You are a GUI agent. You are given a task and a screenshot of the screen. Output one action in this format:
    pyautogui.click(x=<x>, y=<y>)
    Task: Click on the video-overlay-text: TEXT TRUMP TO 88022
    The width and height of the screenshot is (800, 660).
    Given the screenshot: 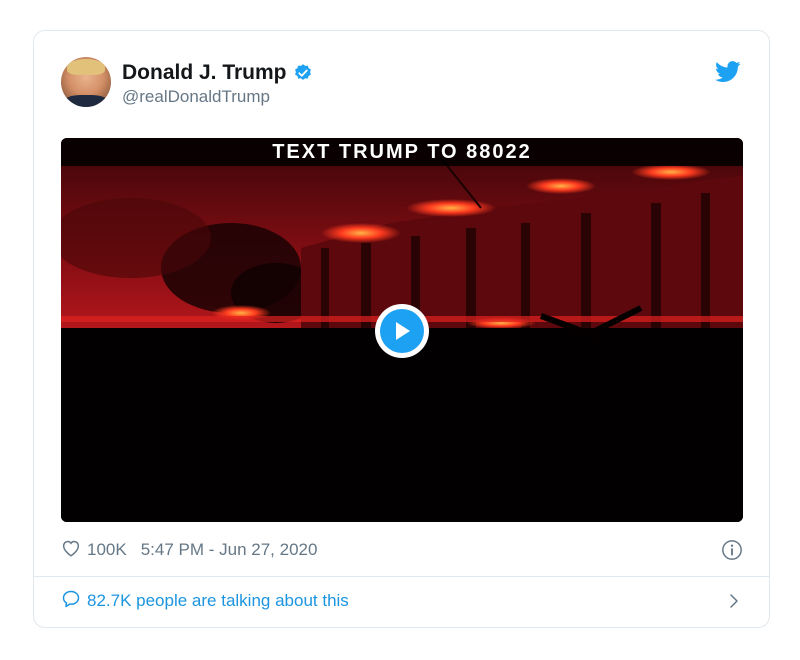 What is the action you would take?
    pyautogui.click(x=402, y=152)
    